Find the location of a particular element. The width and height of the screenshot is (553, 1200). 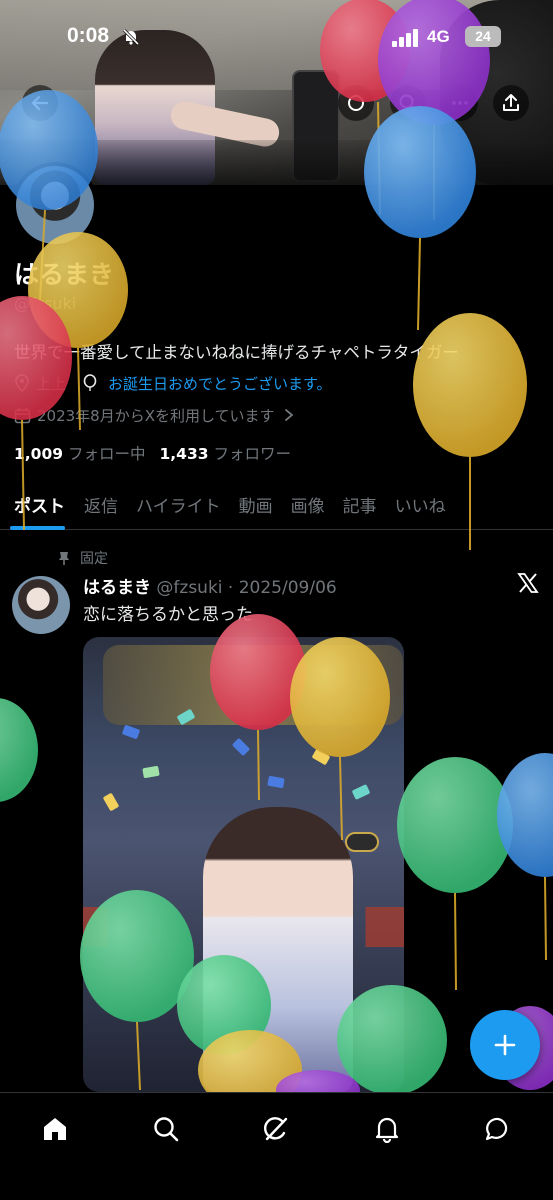

microphone is located at coordinates (362, 842).